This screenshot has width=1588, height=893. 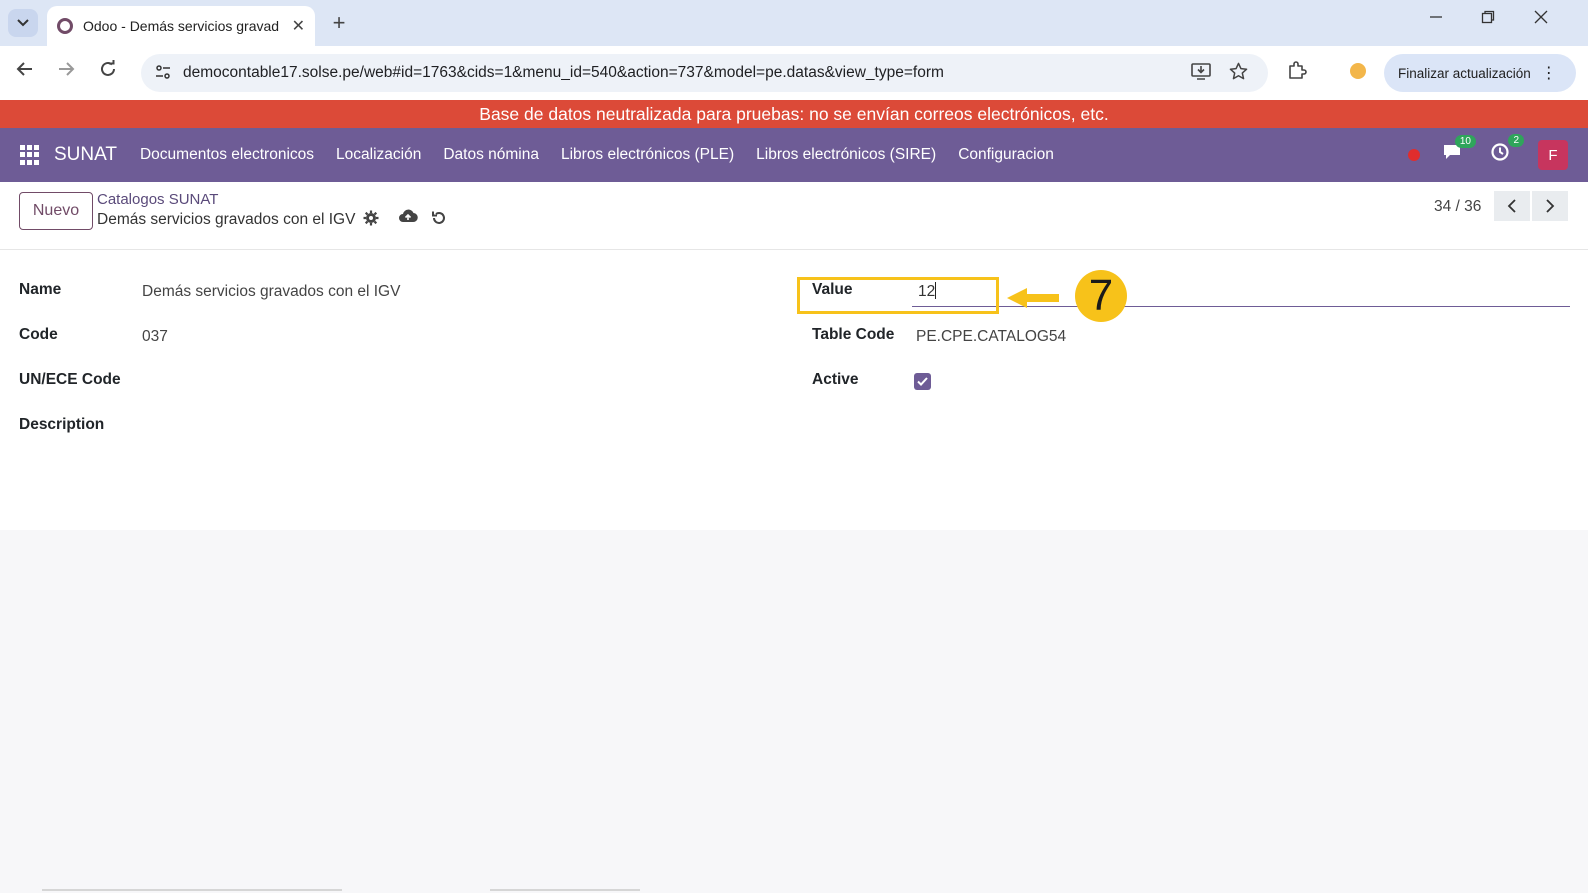 What do you see at coordinates (378, 155) in the screenshot?
I see `menu-localizacion: Localización` at bounding box center [378, 155].